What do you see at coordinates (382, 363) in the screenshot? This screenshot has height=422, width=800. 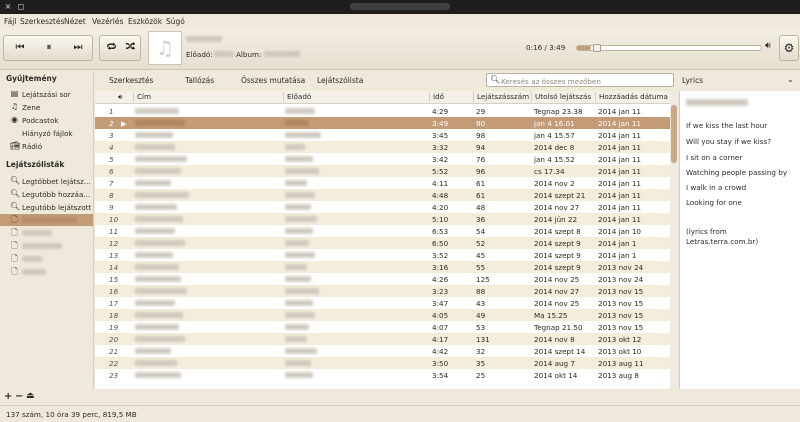 I see `table-row: 22 3:50 35 2014 aug 7 2013 aug 11` at bounding box center [382, 363].